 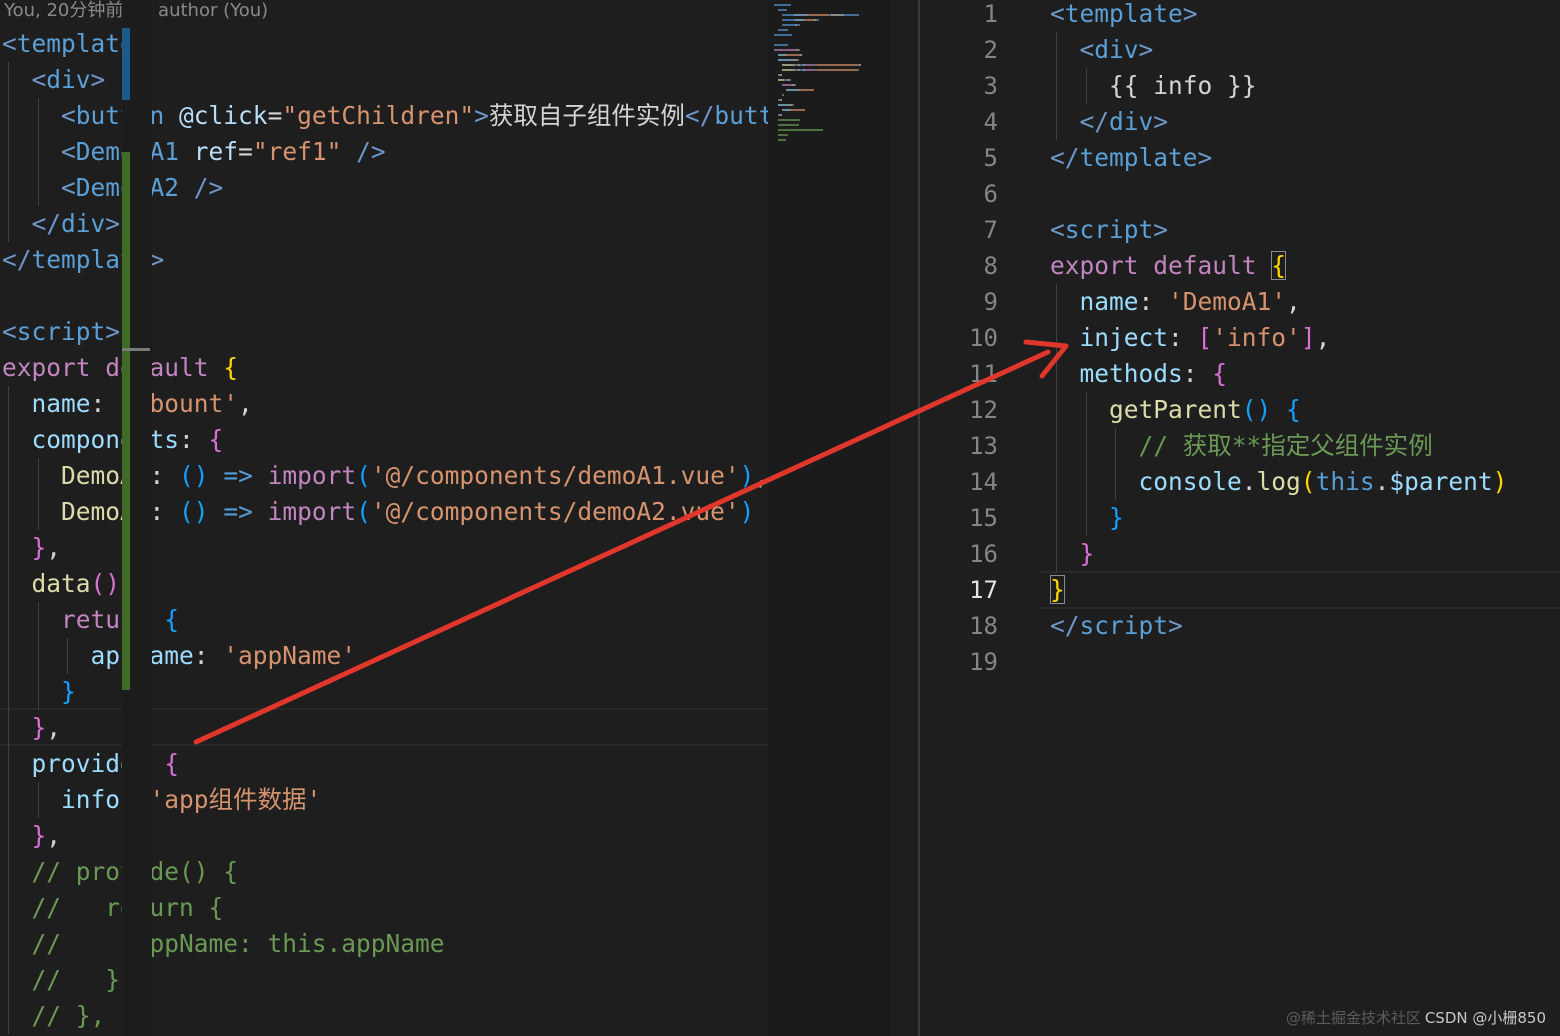 What do you see at coordinates (1353, 1018) in the screenshot?
I see `watermark-faint-text: @稀土掘金技术社区` at bounding box center [1353, 1018].